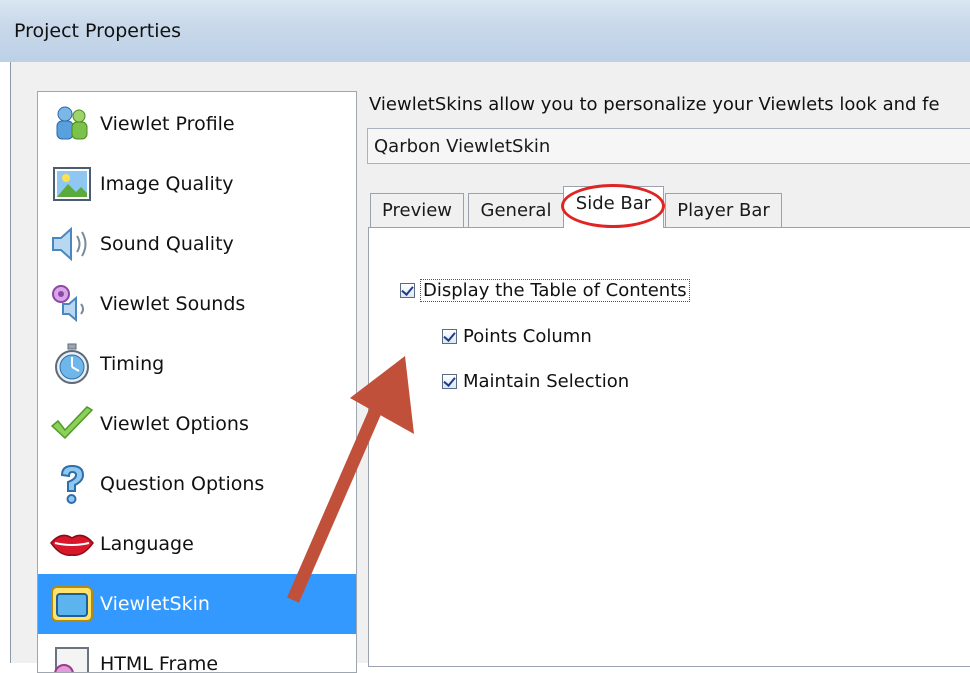  I want to click on tab-player-bar: Player Bar, so click(723, 210).